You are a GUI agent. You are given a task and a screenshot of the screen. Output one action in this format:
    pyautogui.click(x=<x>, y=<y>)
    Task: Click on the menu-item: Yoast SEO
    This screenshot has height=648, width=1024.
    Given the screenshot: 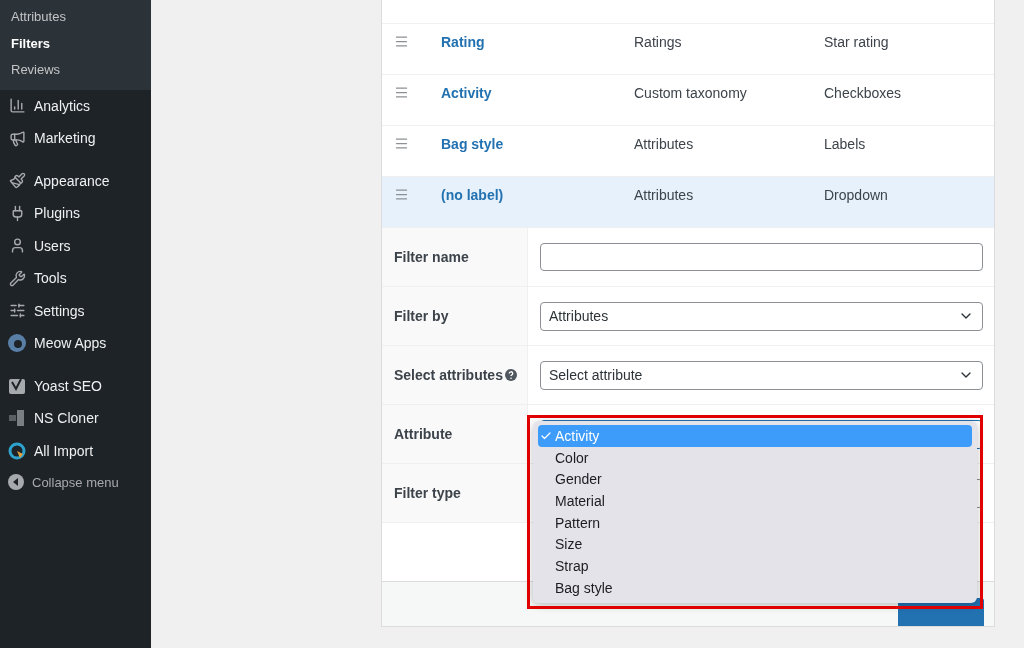 What is the action you would take?
    pyautogui.click(x=75, y=385)
    